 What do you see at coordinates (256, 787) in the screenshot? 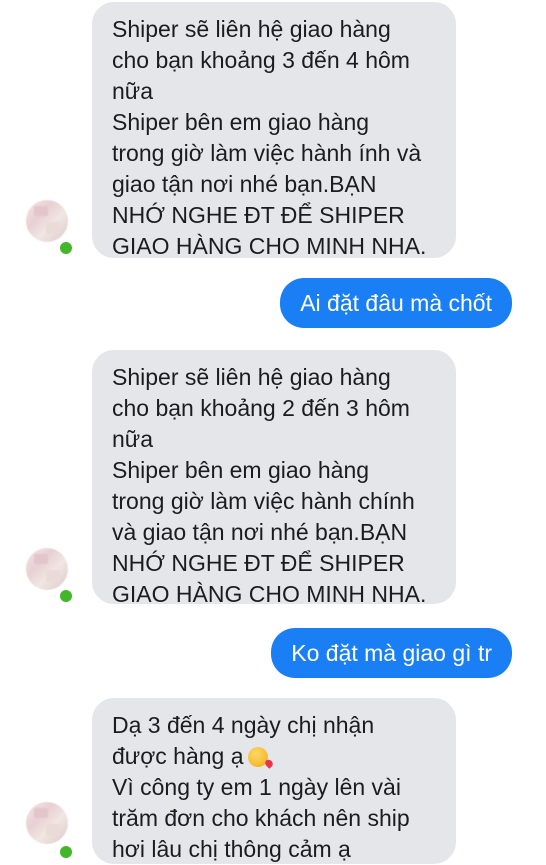
I see `message-text-line: Vì công ty em 1 ngày lên vài` at bounding box center [256, 787].